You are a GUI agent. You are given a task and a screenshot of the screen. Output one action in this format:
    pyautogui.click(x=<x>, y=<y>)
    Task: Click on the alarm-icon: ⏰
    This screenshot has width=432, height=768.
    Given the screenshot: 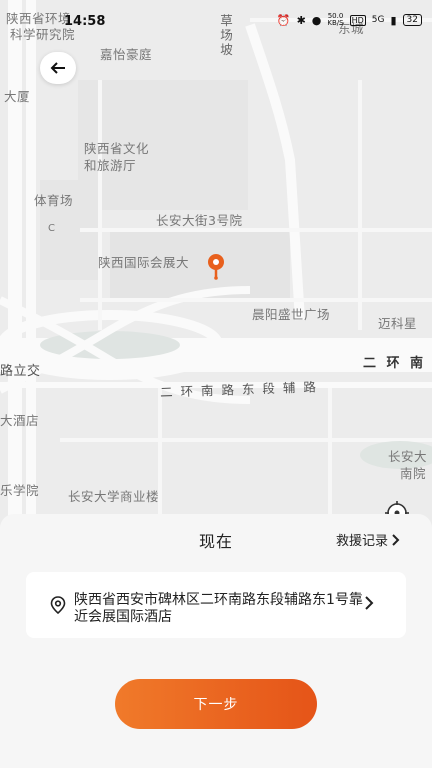 What is the action you would take?
    pyautogui.click(x=283, y=20)
    